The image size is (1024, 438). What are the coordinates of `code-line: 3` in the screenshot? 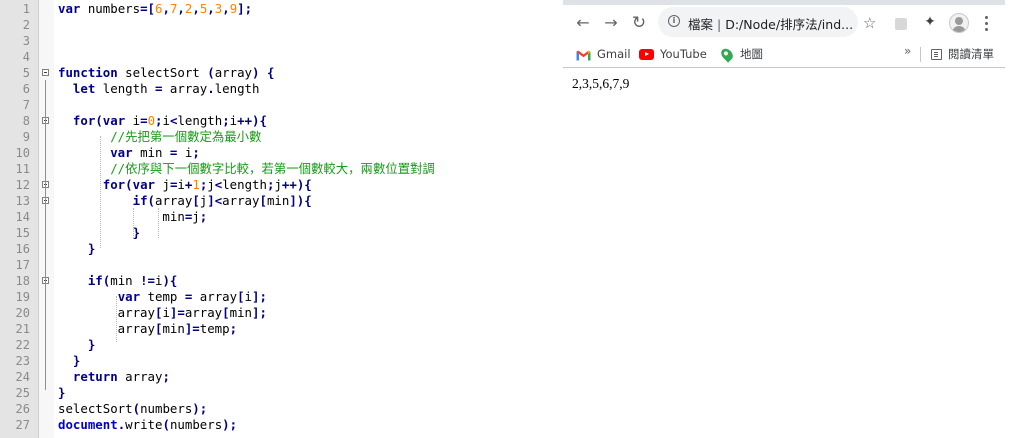 It's located at (281, 41).